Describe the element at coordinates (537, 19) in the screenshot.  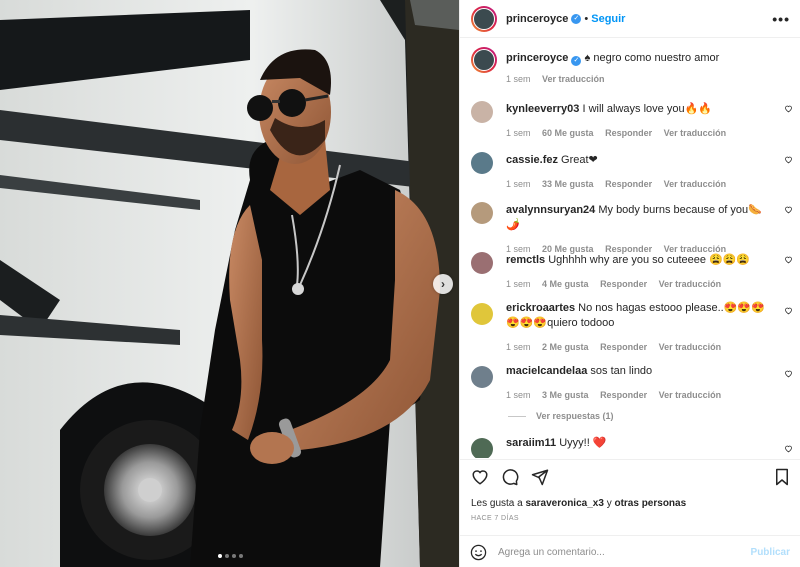
I see `author-username: princeroyce` at that location.